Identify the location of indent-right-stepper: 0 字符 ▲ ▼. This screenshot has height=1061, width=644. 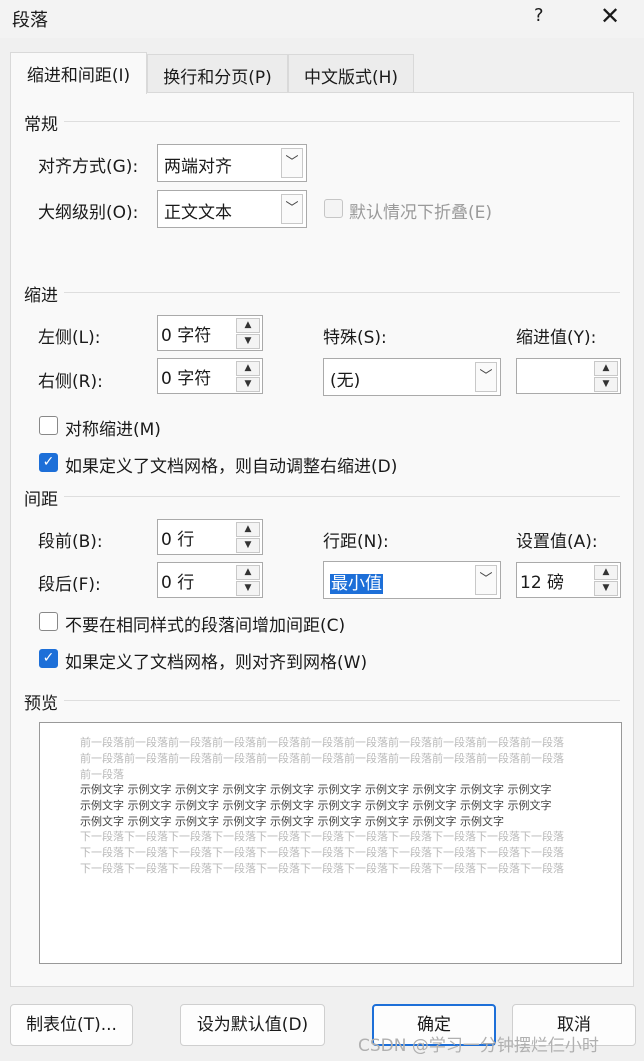
(210, 376).